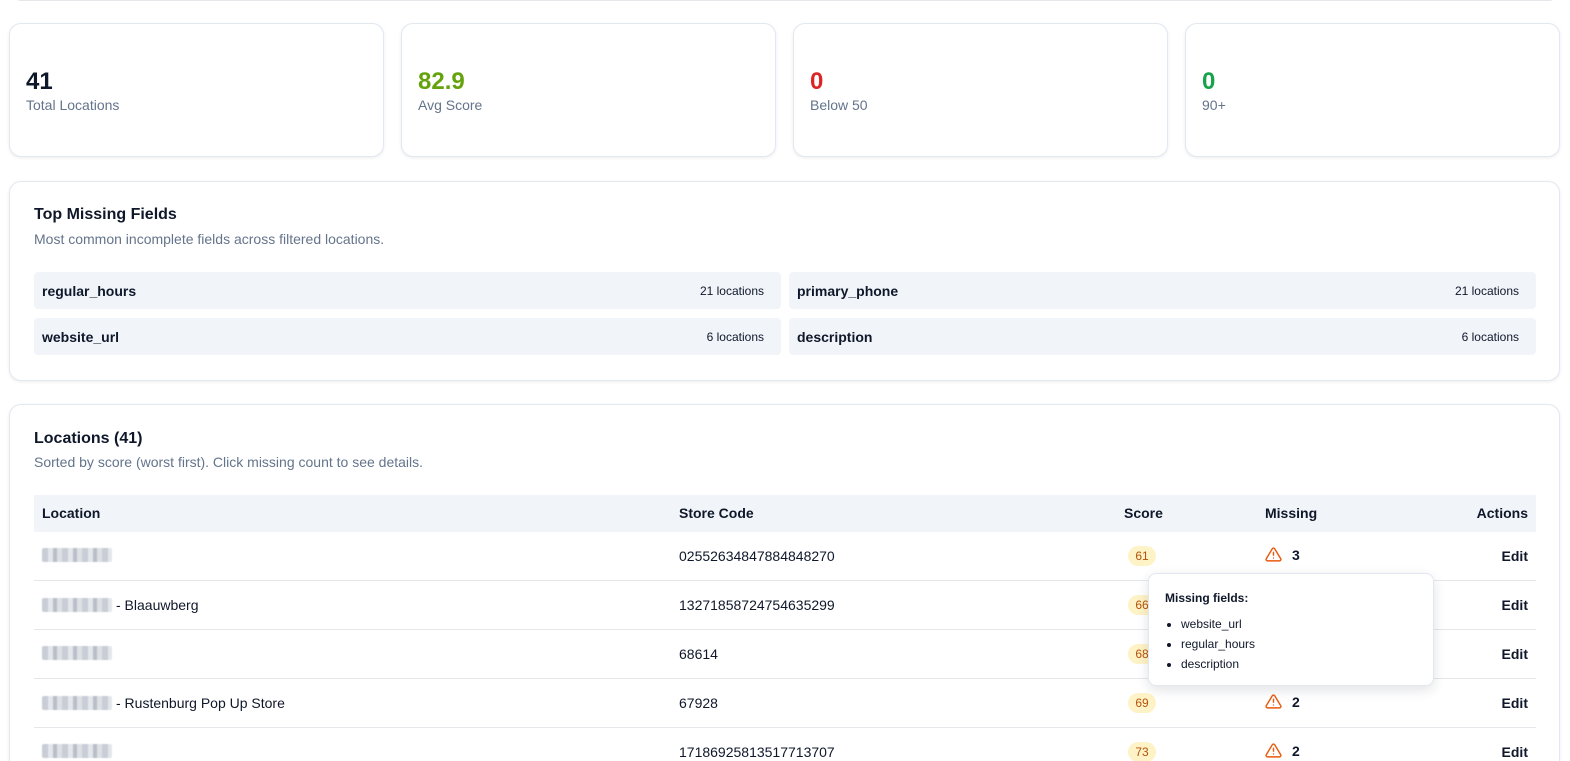 The image size is (1570, 761). Describe the element at coordinates (450, 105) in the screenshot. I see `stat-label: Avg Score` at that location.